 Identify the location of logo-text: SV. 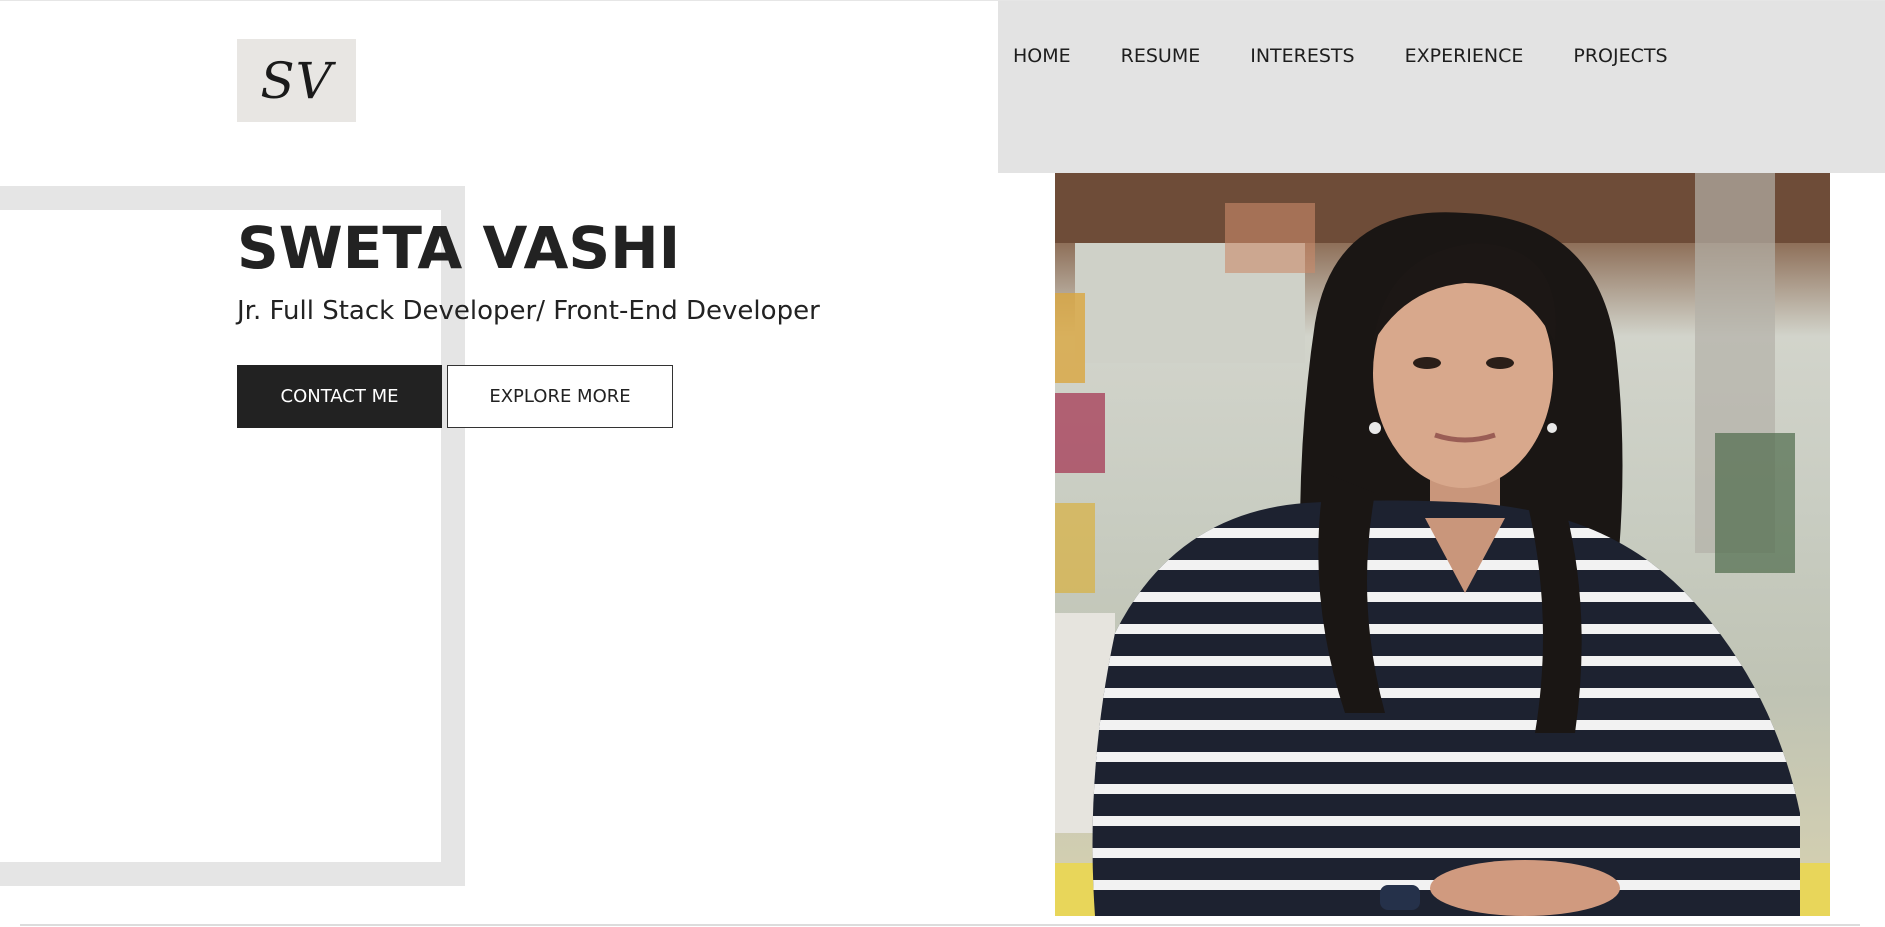
(296, 80).